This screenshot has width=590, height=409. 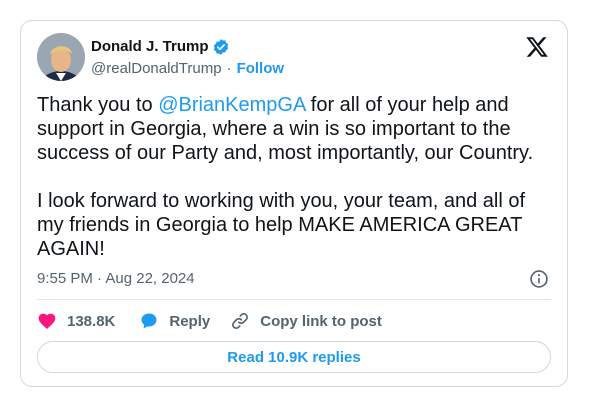 I want to click on post-timestamp: 9:55 PM · Aug 22, 2024, so click(x=116, y=279).